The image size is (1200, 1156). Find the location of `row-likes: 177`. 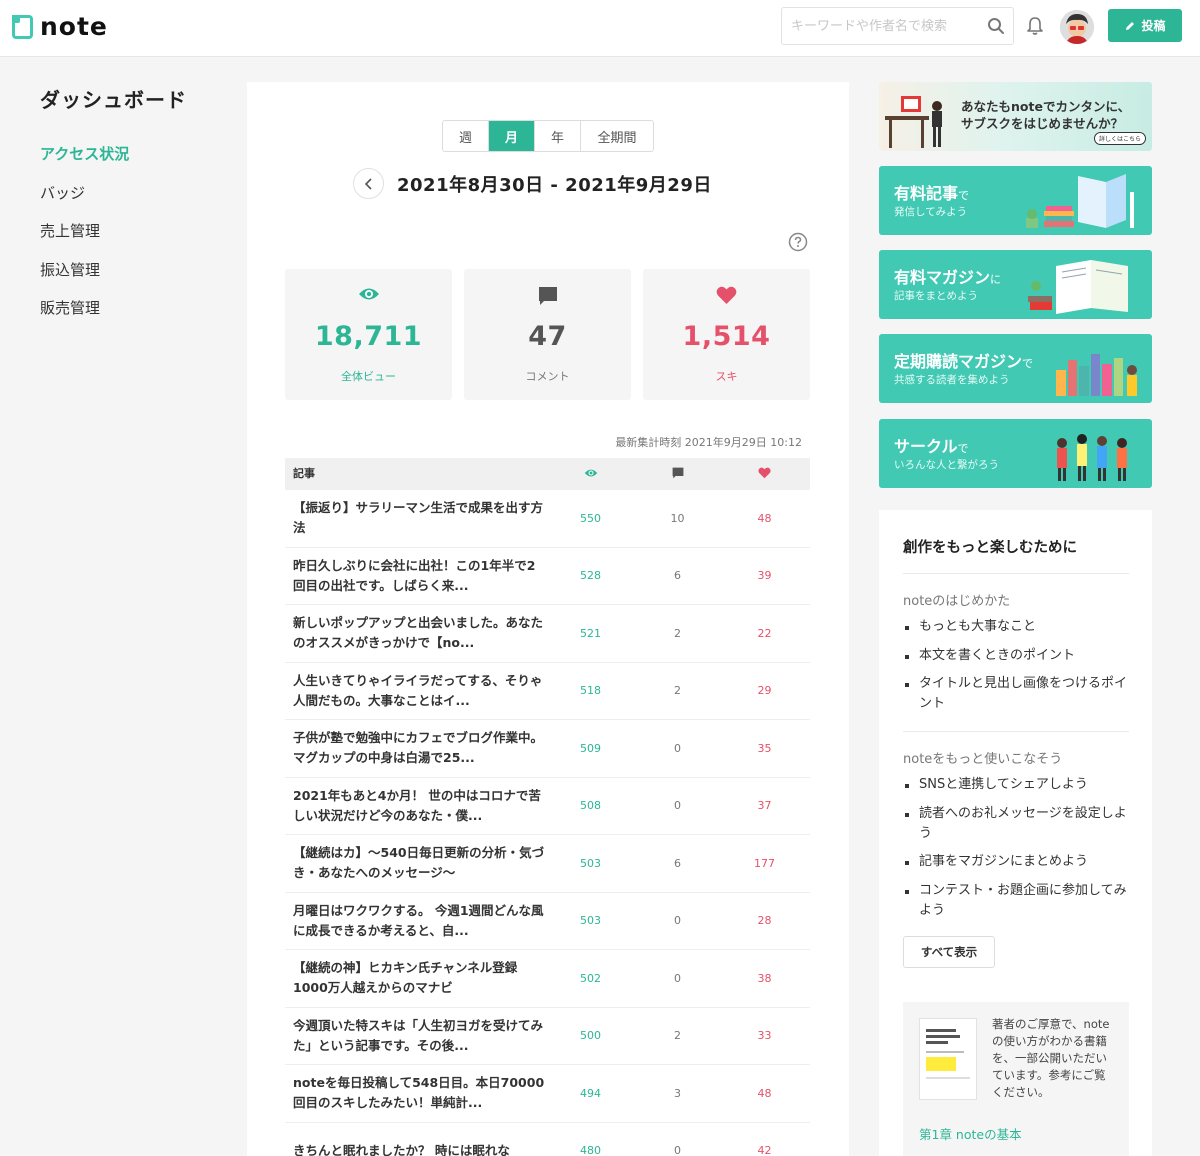

row-likes: 177 is located at coordinates (764, 863).